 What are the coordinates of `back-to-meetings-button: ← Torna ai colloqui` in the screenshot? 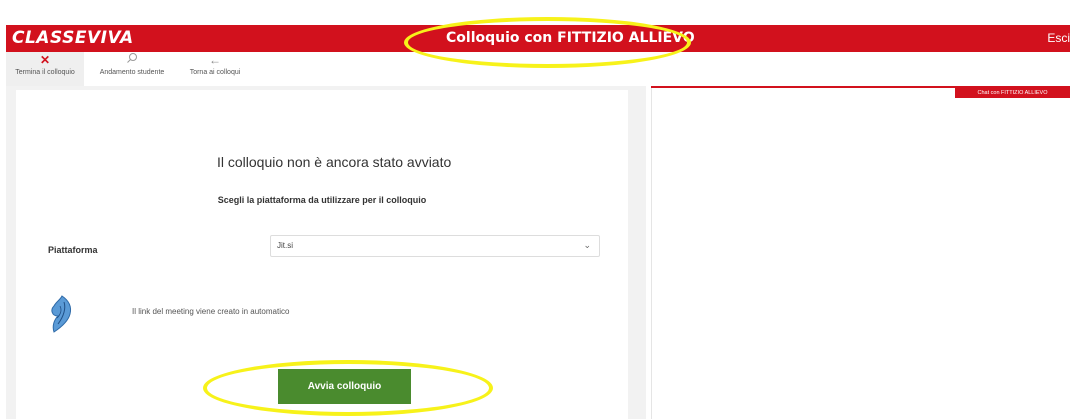 It's located at (215, 69).